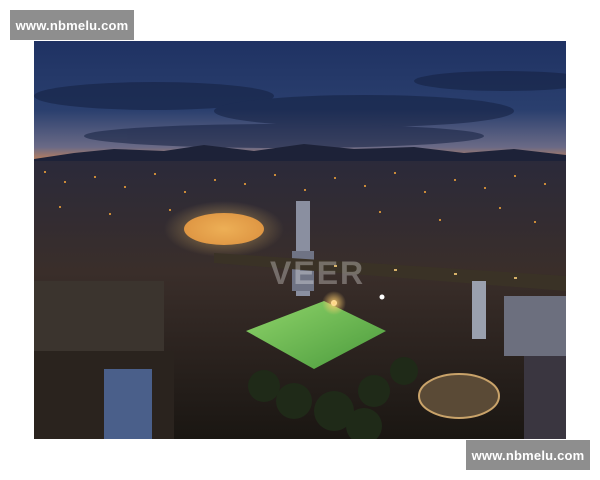 The height and width of the screenshot is (480, 600). Describe the element at coordinates (104, 360) in the screenshot. I see `left-buildings` at that location.